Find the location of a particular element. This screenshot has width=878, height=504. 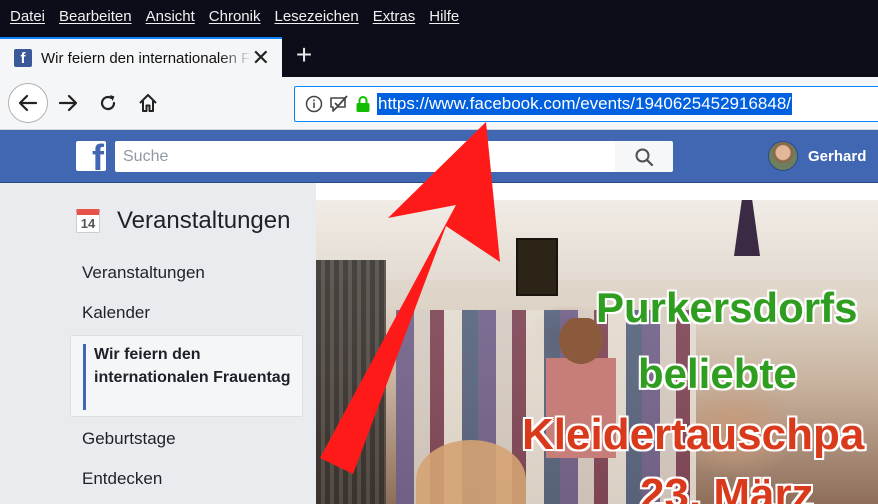

menu-chronik: Chronik is located at coordinates (235, 16).